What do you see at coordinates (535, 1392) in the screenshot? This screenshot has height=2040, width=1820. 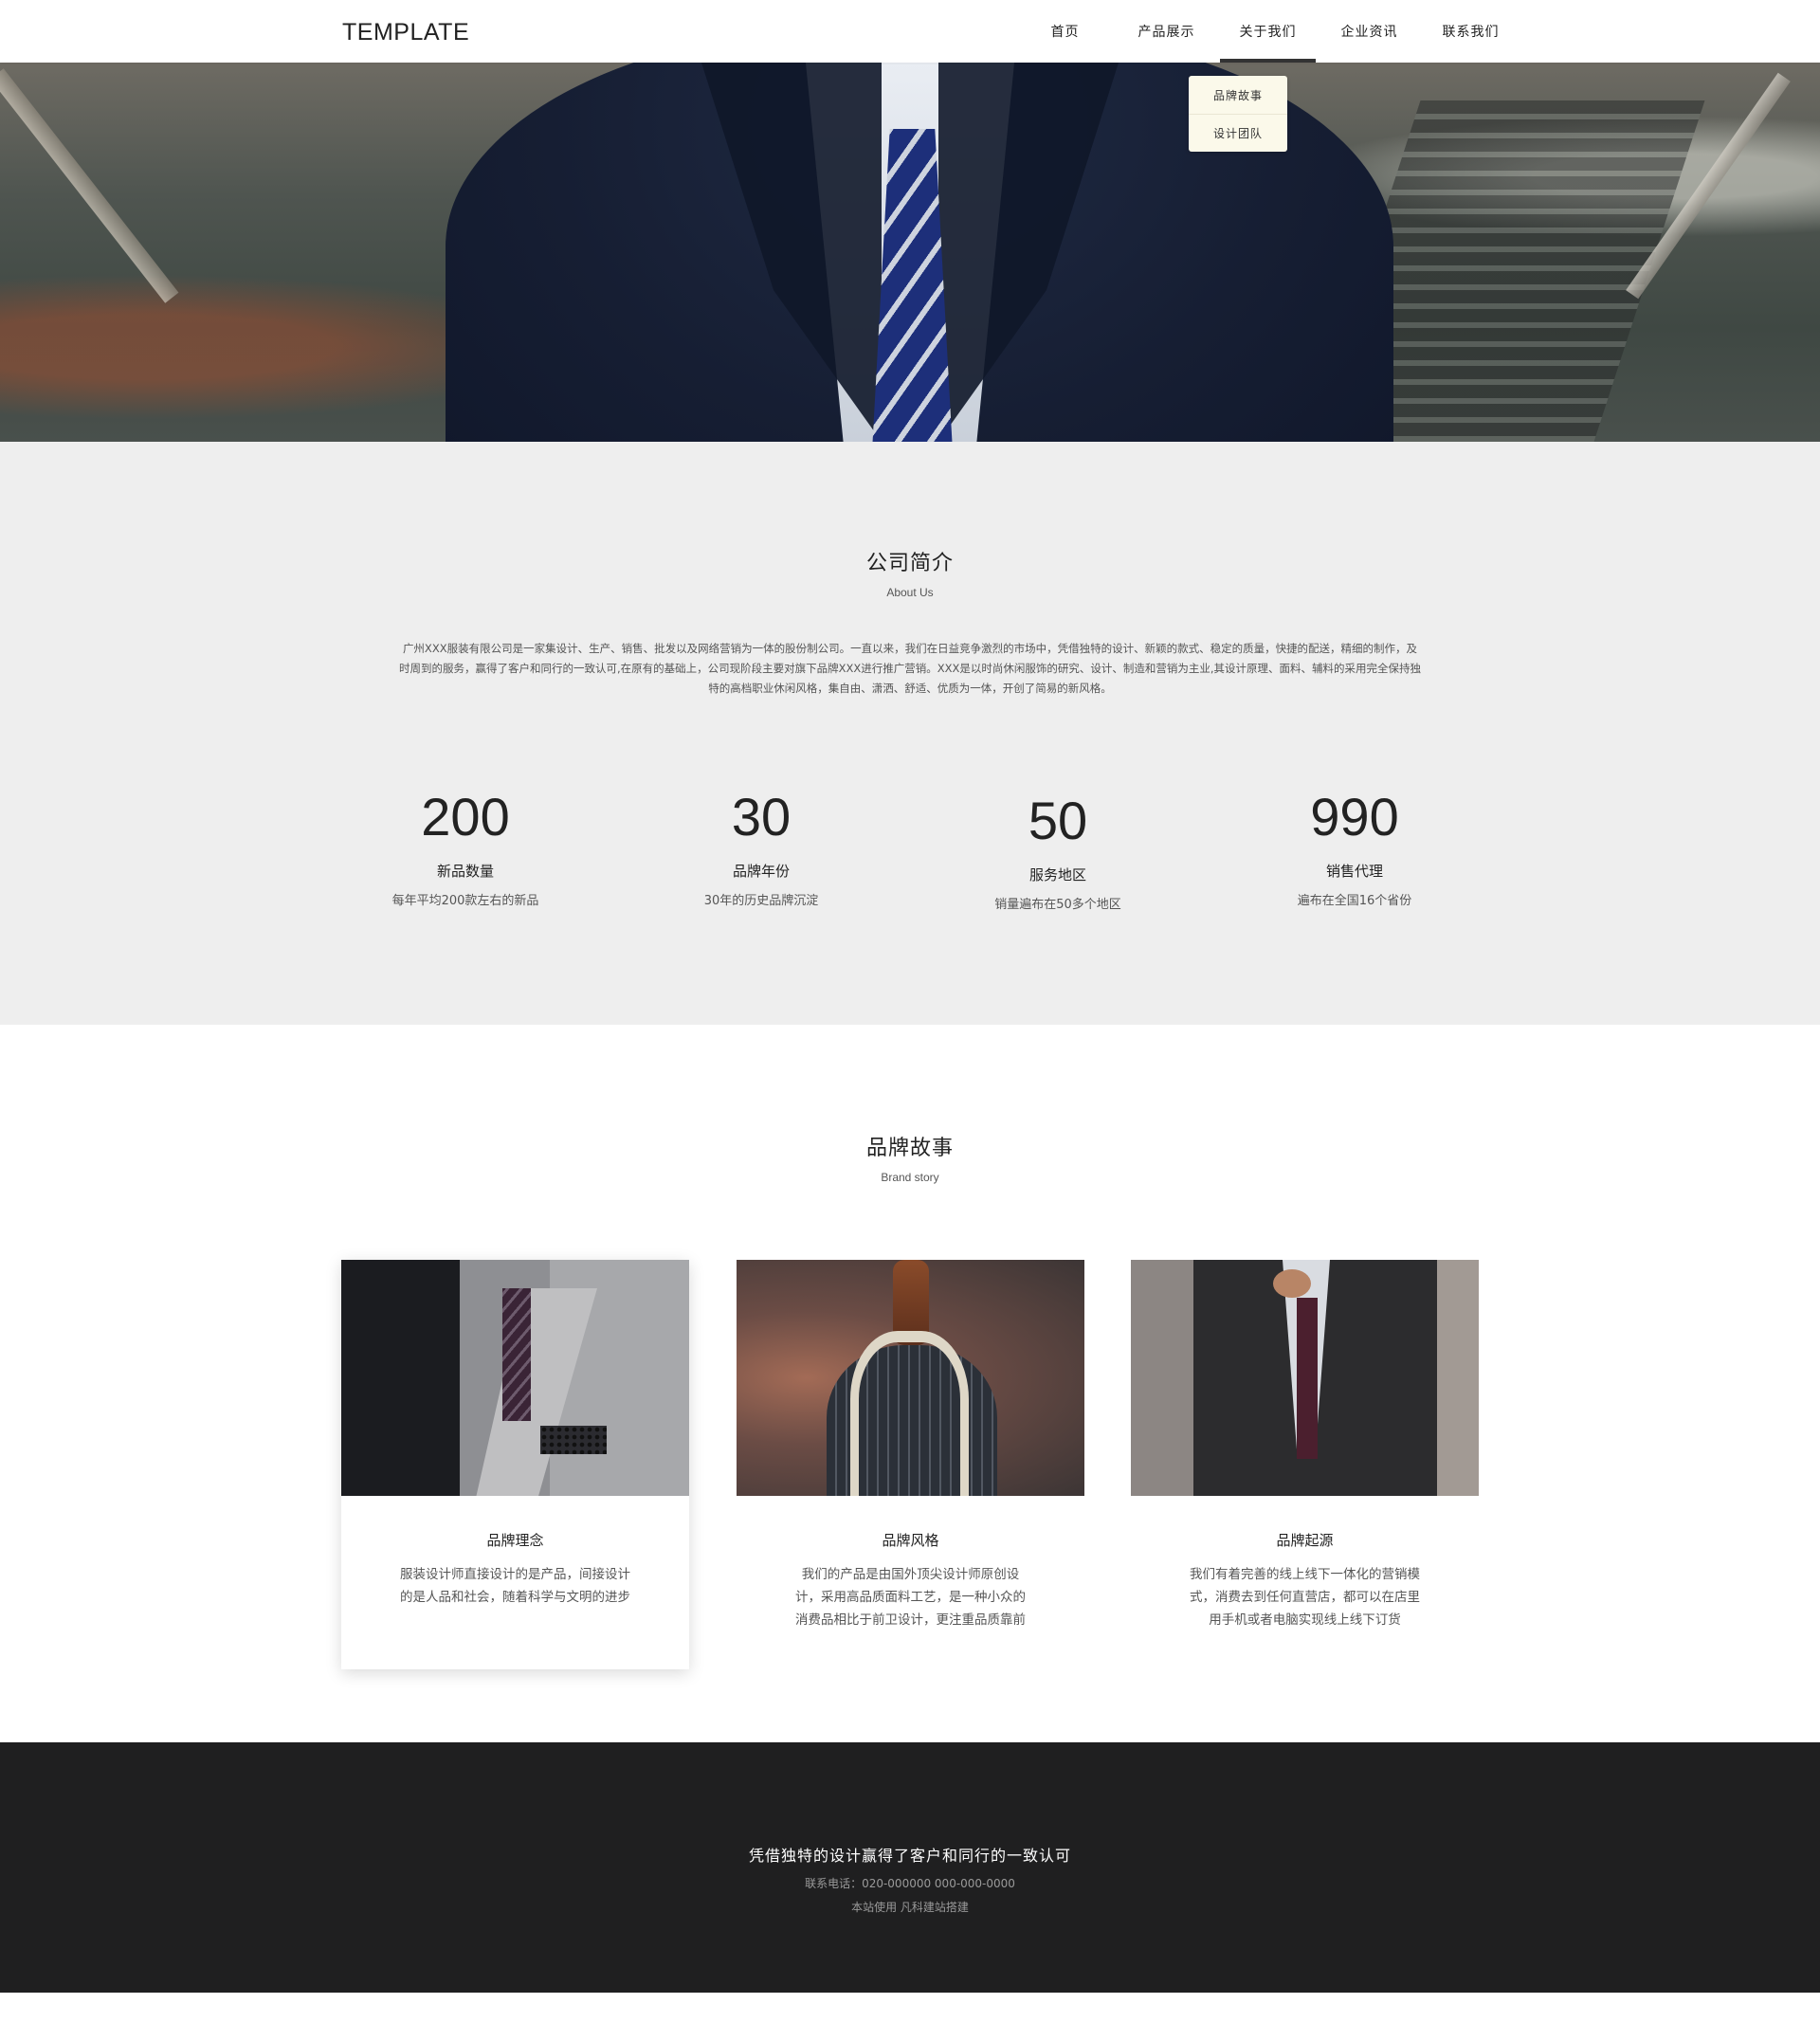 I see `image-lapel` at bounding box center [535, 1392].